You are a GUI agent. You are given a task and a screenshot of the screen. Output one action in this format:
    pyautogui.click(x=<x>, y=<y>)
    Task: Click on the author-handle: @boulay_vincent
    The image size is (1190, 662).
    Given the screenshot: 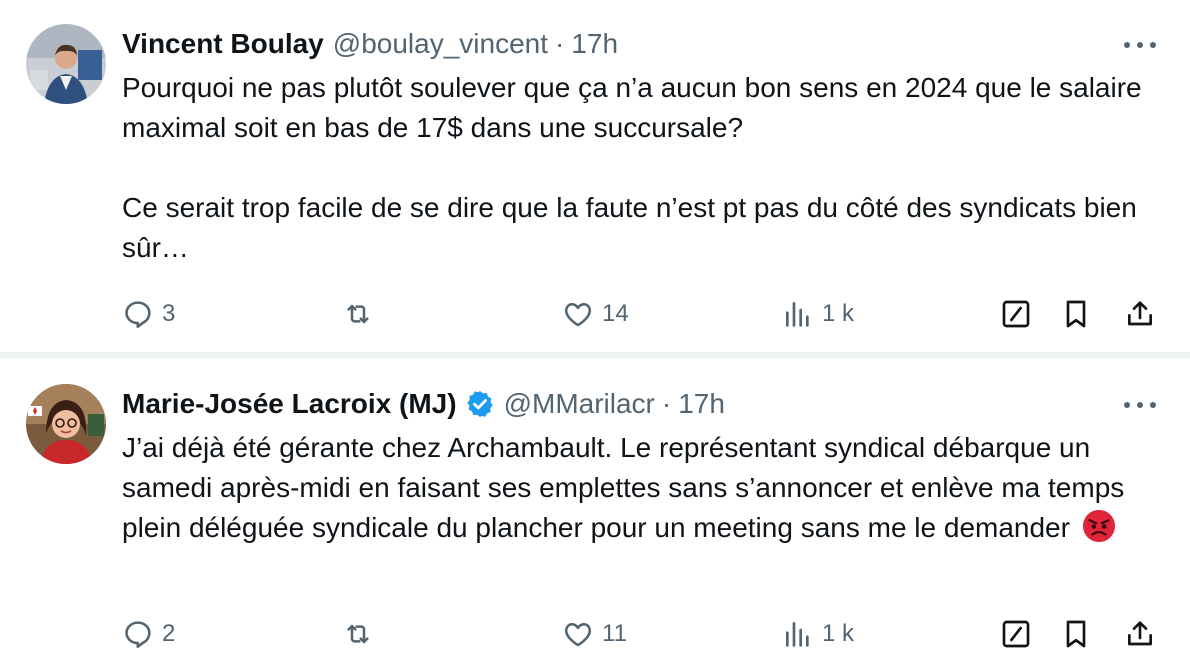 What is the action you would take?
    pyautogui.click(x=440, y=44)
    